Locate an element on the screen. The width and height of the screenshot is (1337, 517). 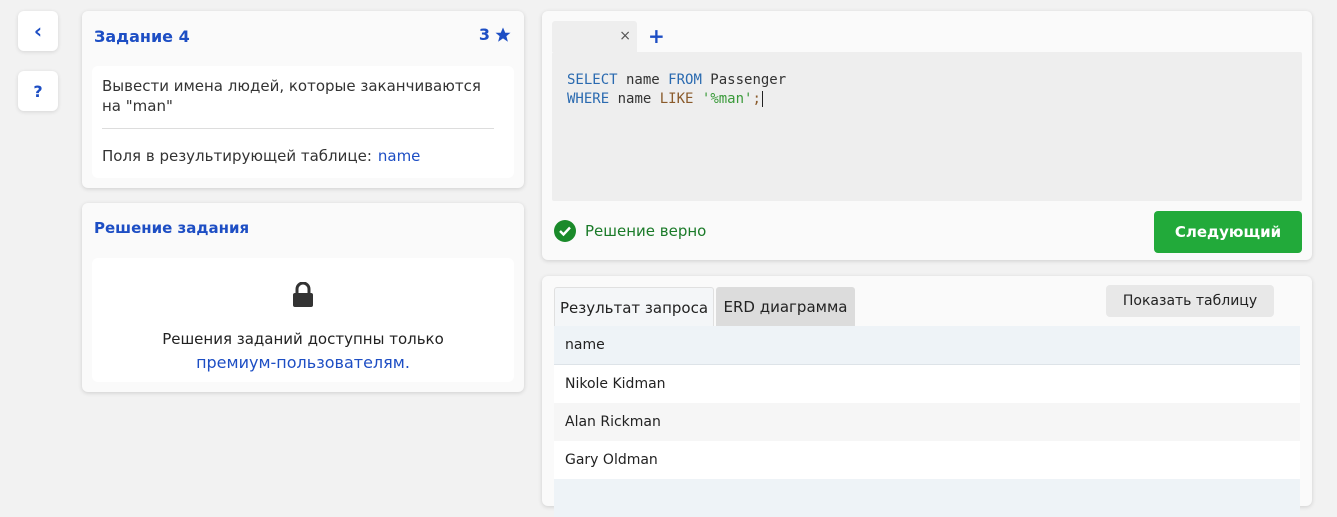
table-row is located at coordinates (927, 498).